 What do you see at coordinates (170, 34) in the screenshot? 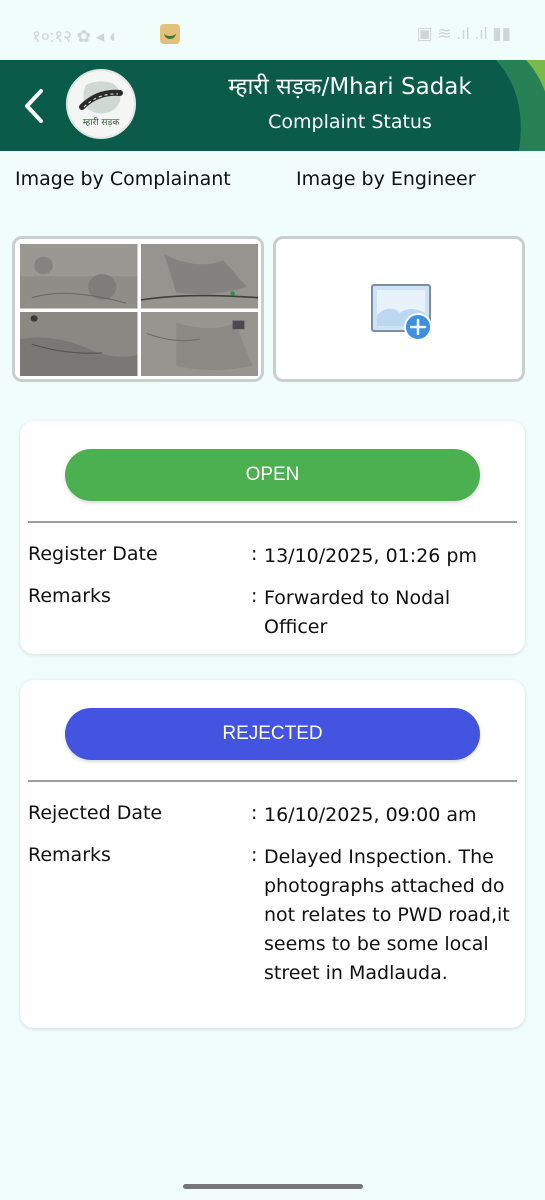
I see `app-notification-icon` at bounding box center [170, 34].